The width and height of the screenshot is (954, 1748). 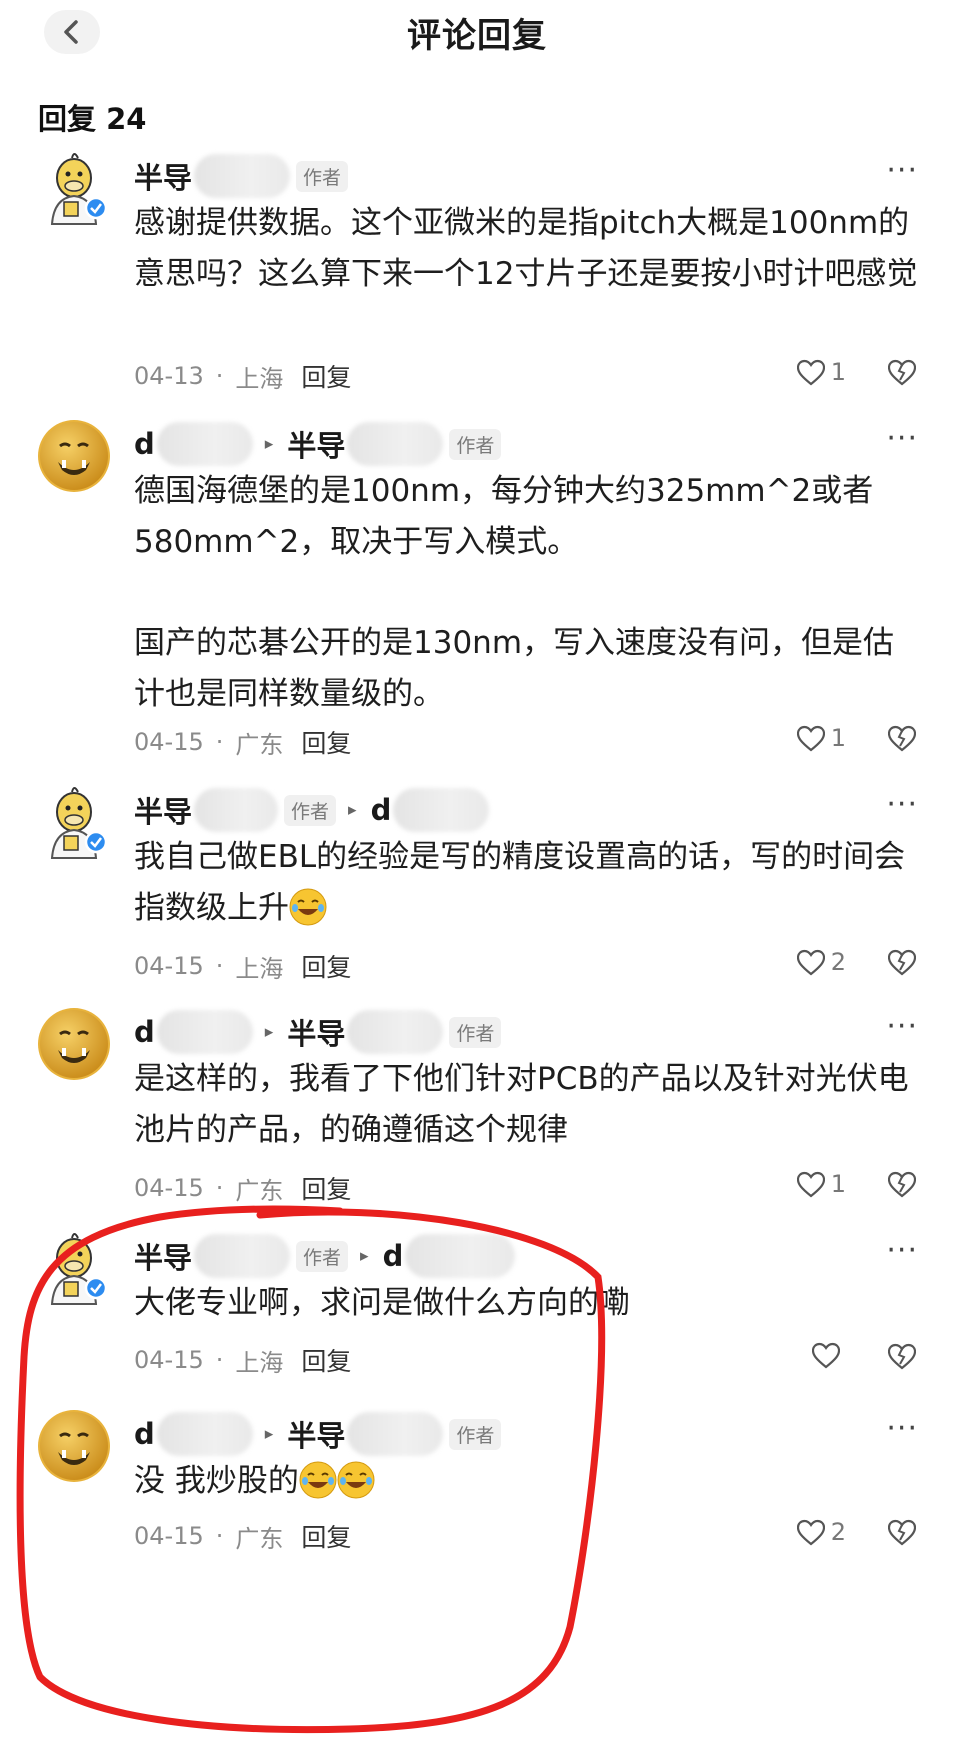 What do you see at coordinates (838, 1532) in the screenshot?
I see `like-count: 2` at bounding box center [838, 1532].